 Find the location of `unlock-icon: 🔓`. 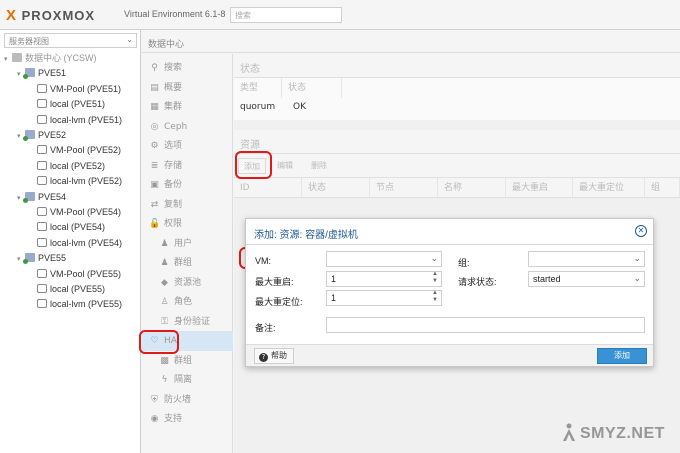

unlock-icon: 🔓 is located at coordinates (155, 224).